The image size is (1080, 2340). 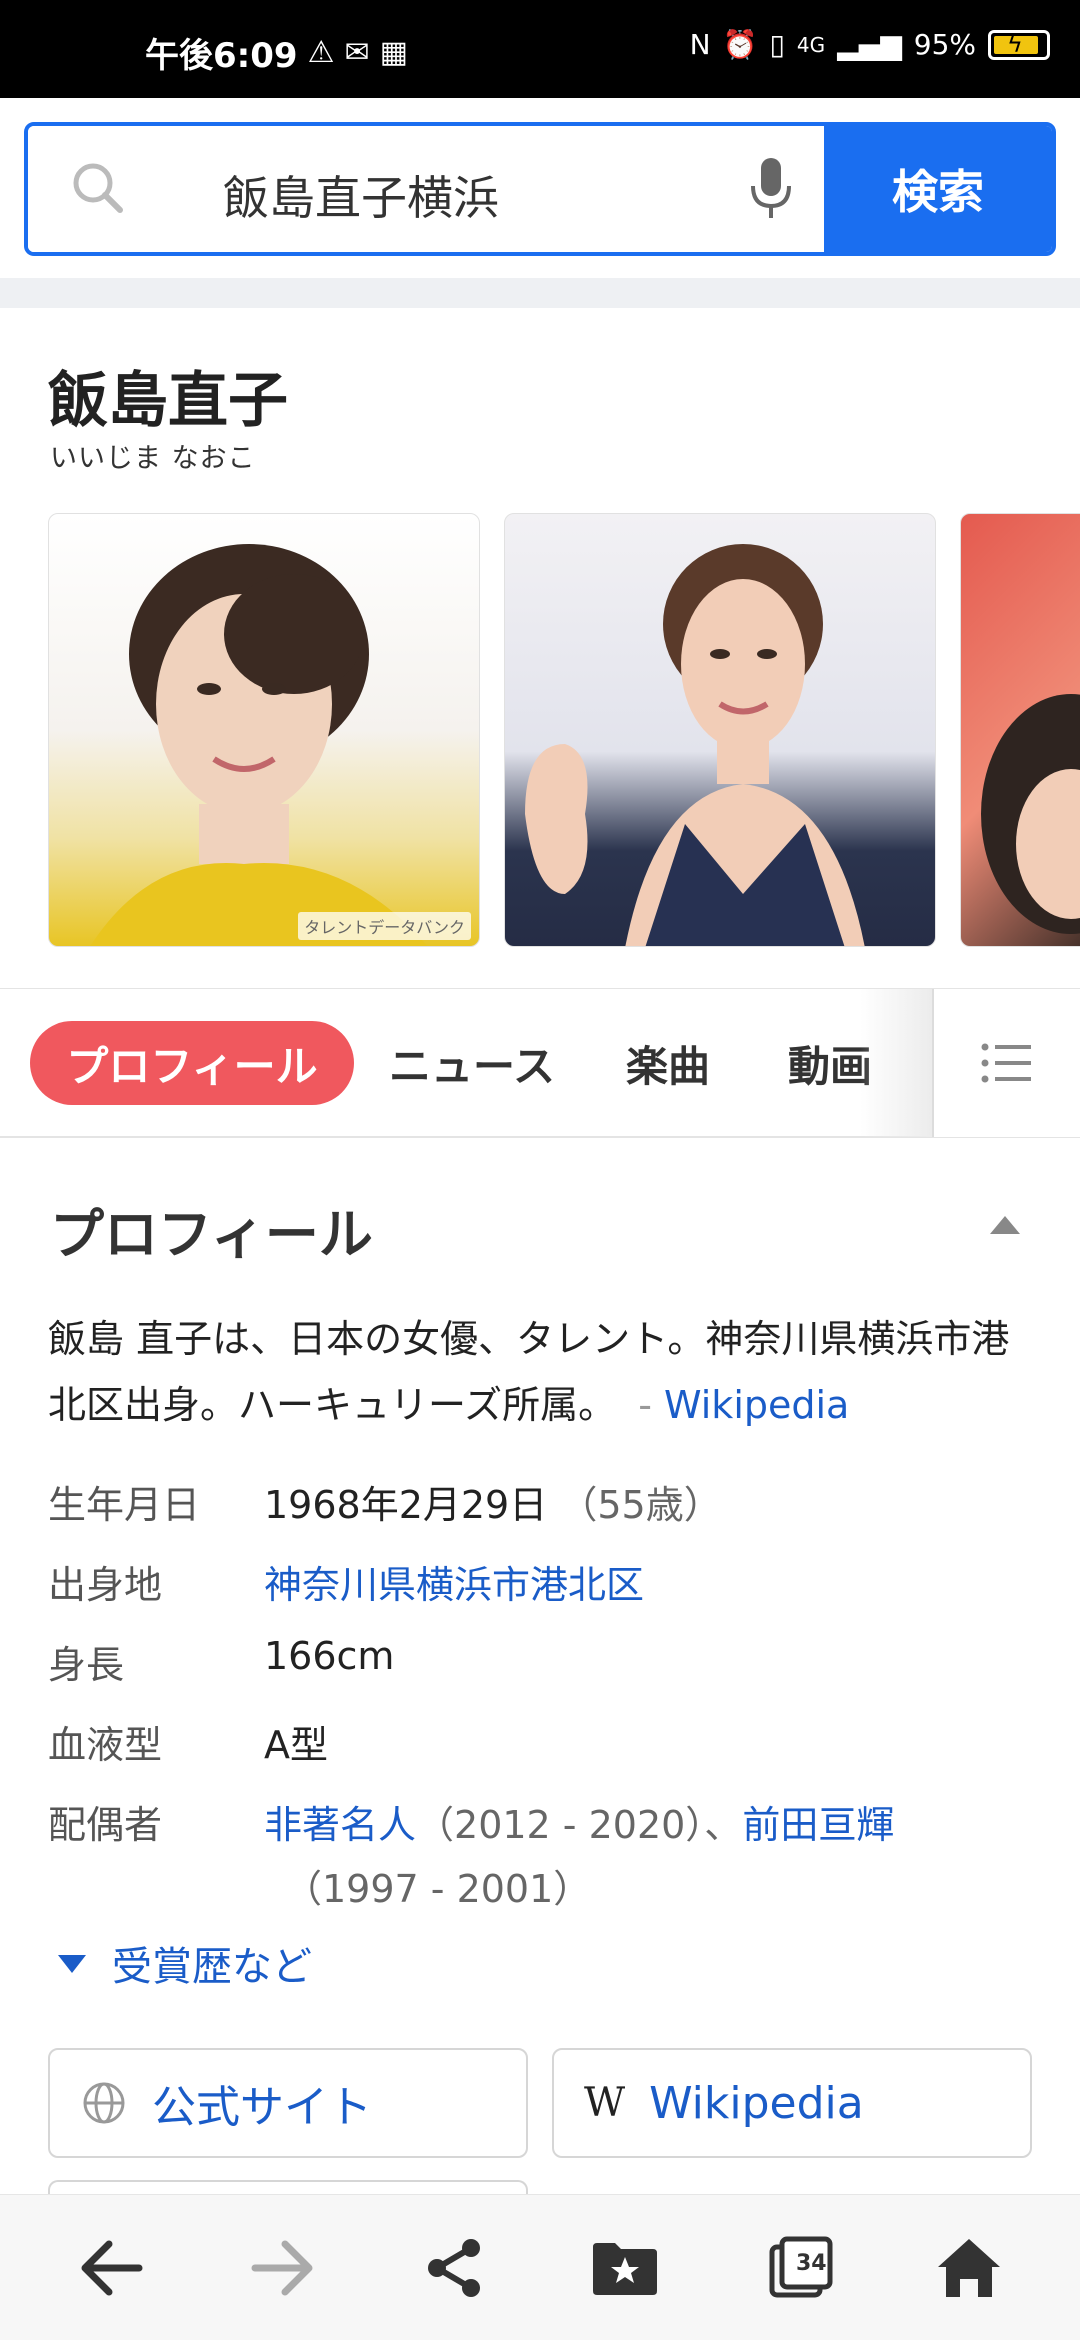 I want to click on fact-label: 生年月日, so click(x=124, y=1505).